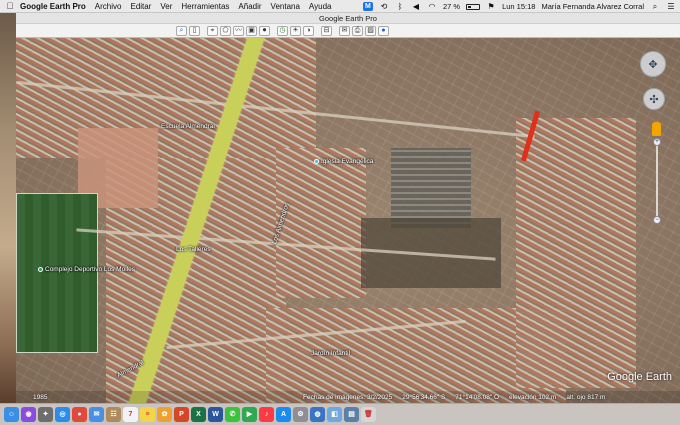 This screenshot has width=680, height=425. Describe the element at coordinates (96, 414) in the screenshot. I see `mail-icon: ✉` at that location.